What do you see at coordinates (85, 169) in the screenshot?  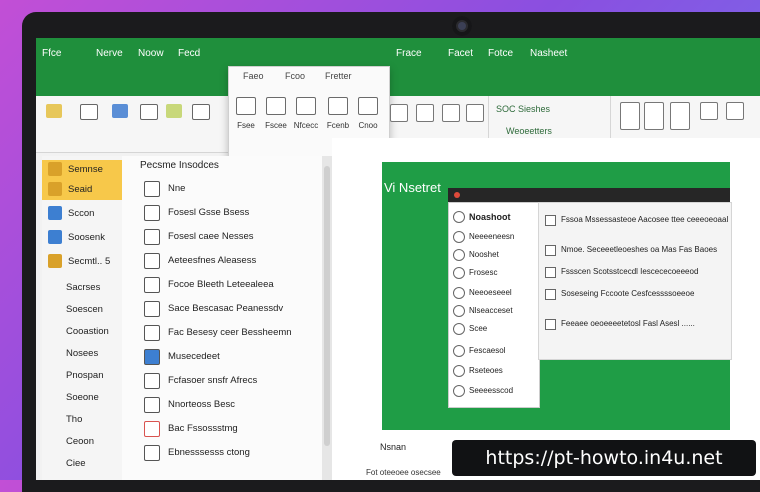 I see `sidebar-item-label: Semnse` at bounding box center [85, 169].